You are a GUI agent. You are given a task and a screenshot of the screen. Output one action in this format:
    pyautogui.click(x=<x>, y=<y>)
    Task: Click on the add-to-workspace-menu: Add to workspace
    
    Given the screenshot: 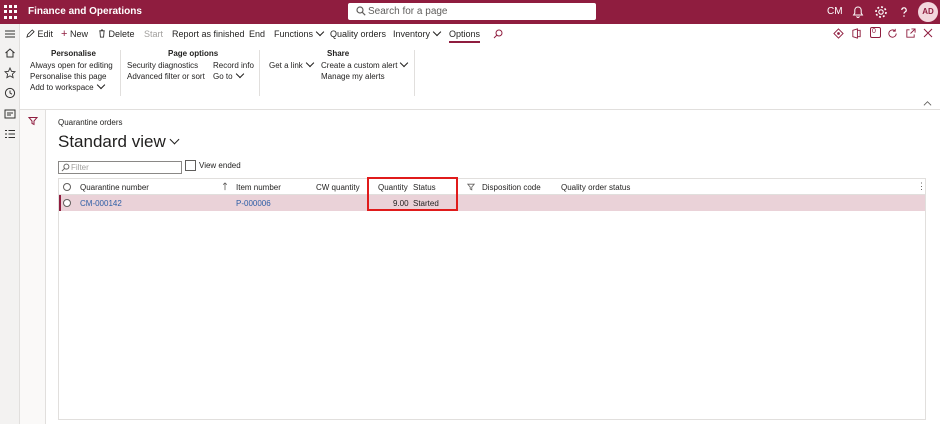 What is the action you would take?
    pyautogui.click(x=67, y=86)
    